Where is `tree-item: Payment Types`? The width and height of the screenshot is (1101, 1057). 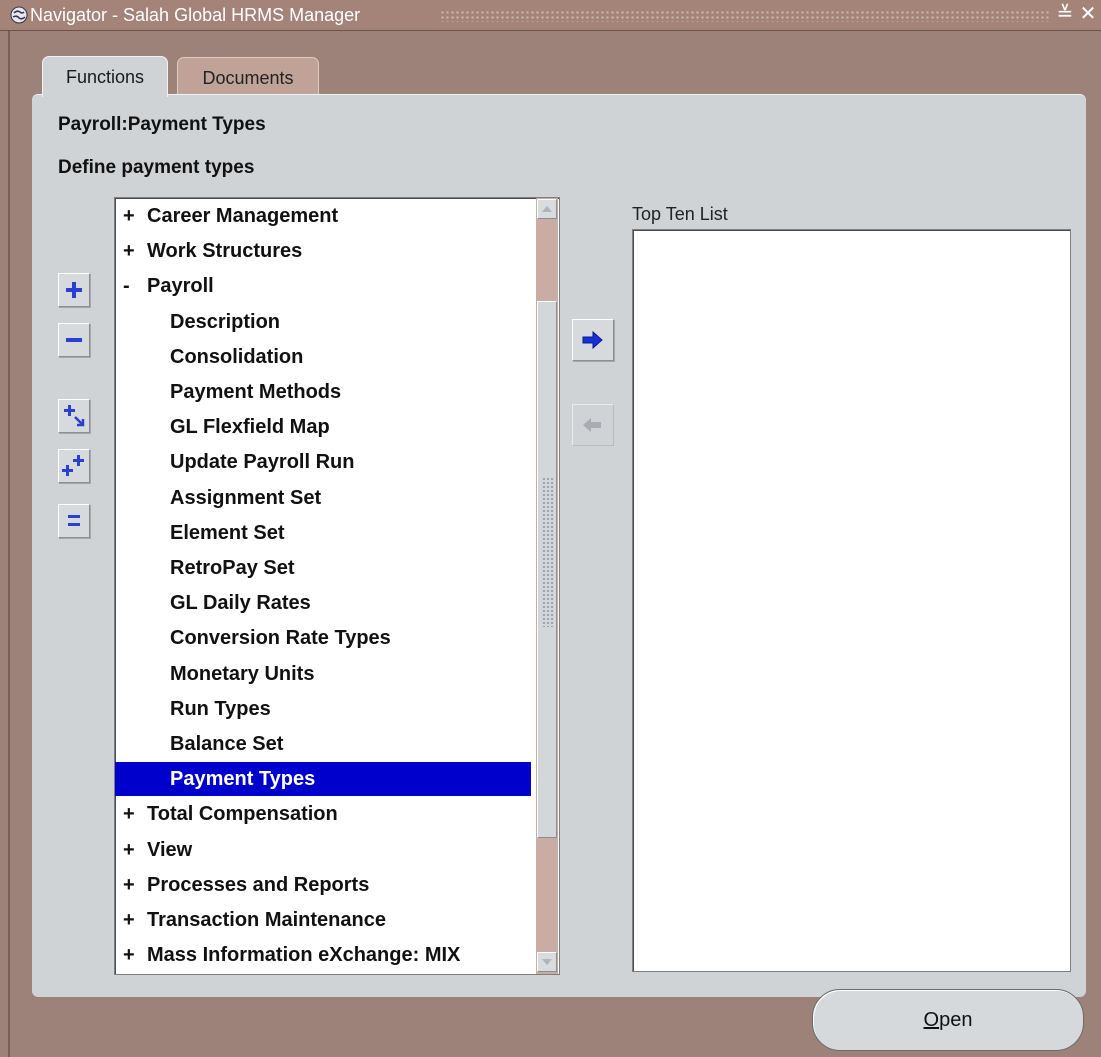 tree-item: Payment Types is located at coordinates (323, 779).